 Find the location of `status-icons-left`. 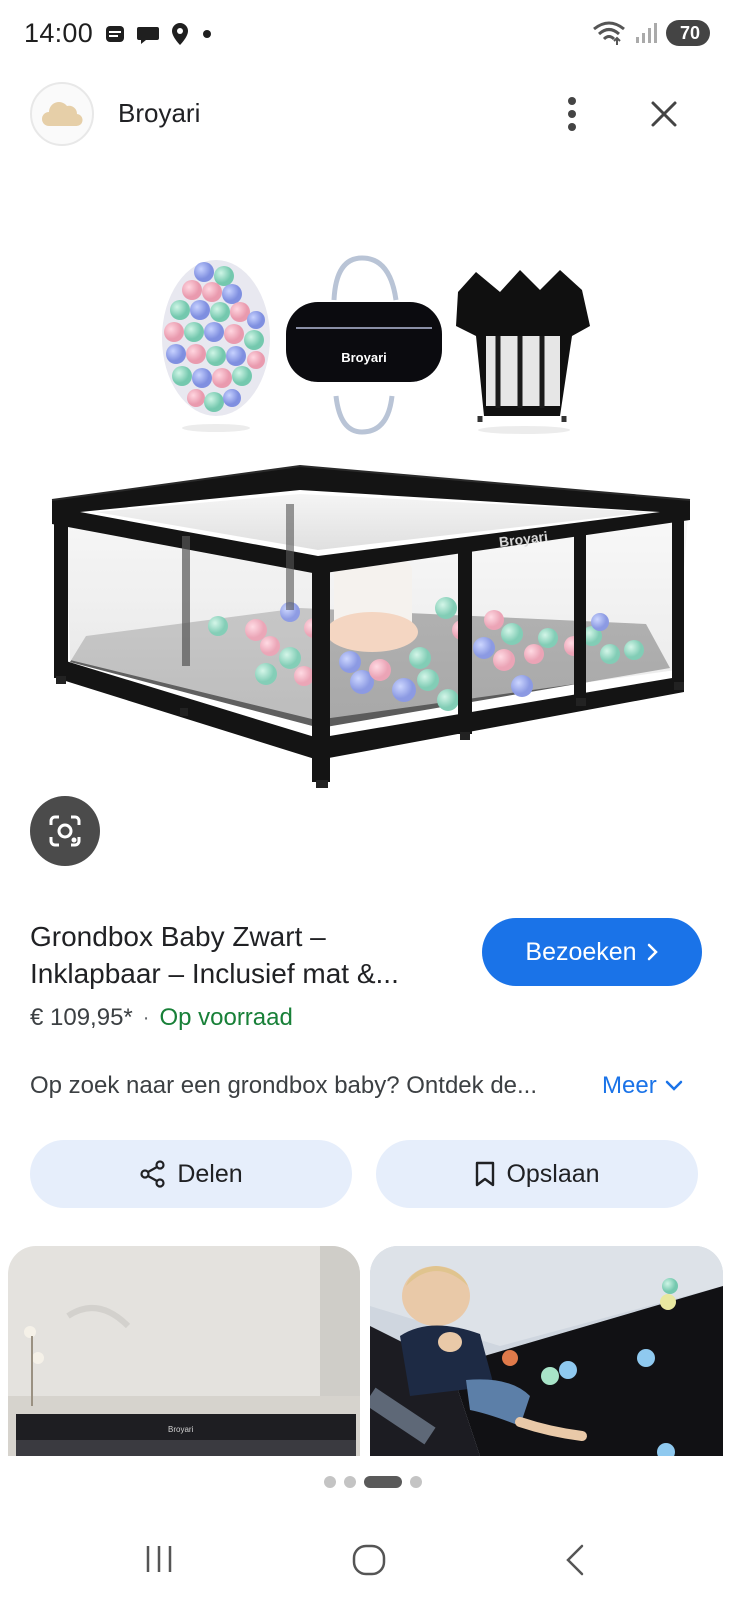

status-icons-left is located at coordinates (159, 34).